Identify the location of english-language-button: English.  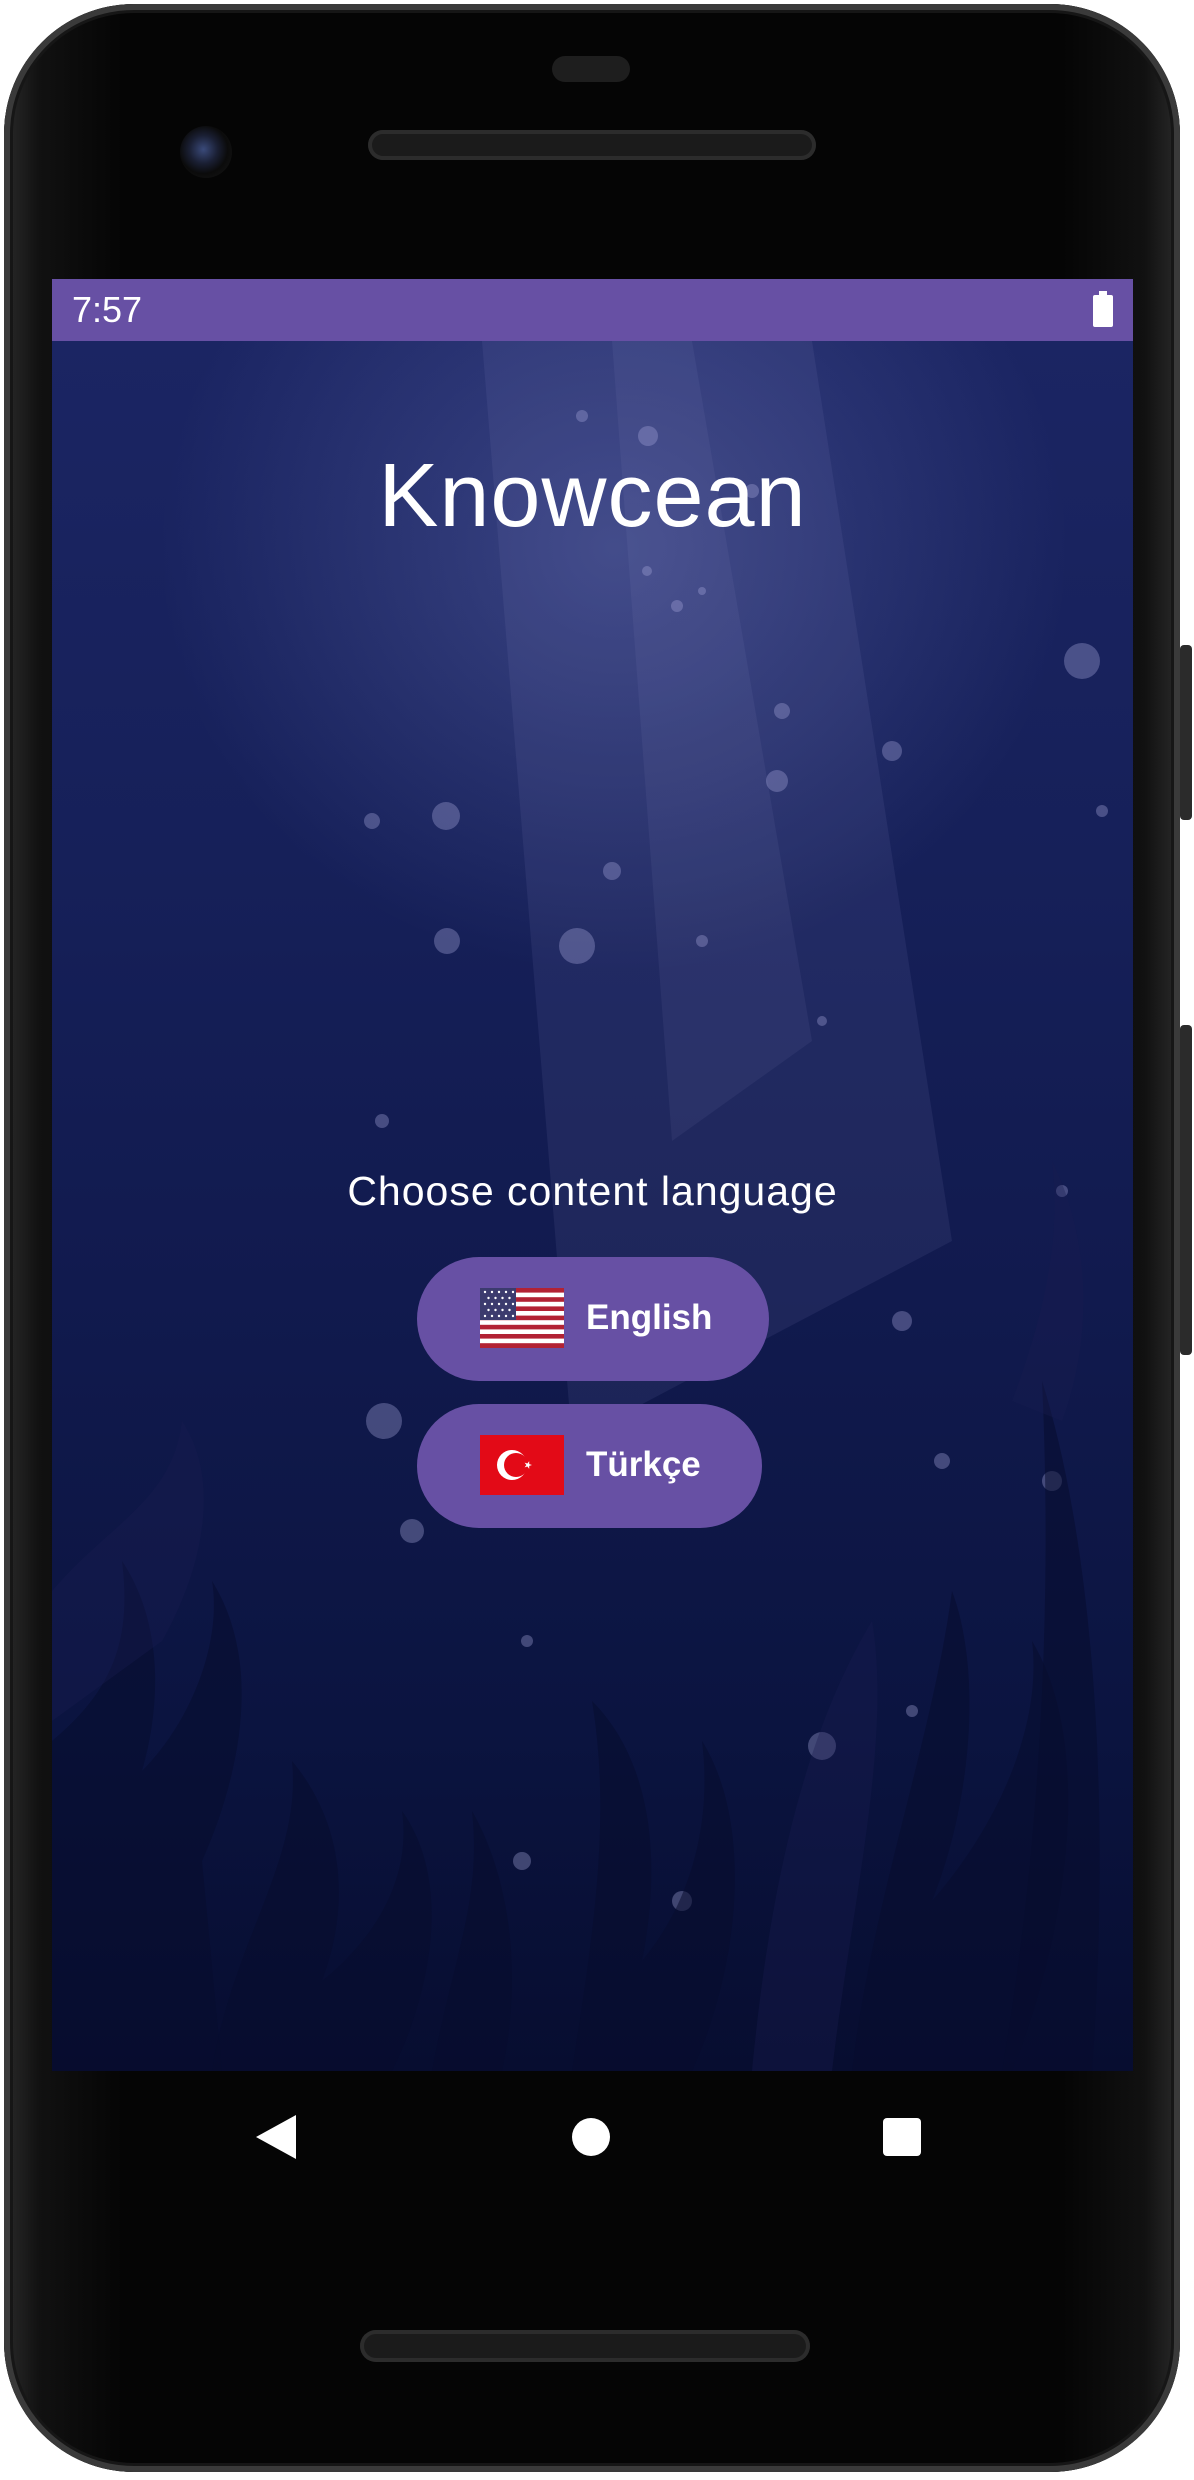
(593, 1319).